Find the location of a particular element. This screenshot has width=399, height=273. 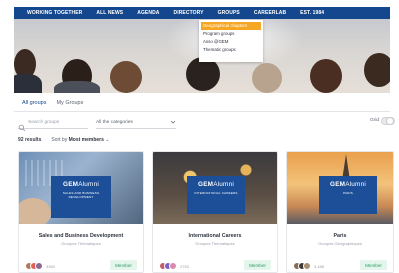

member-avatars: 3350 is located at coordinates (40, 266).